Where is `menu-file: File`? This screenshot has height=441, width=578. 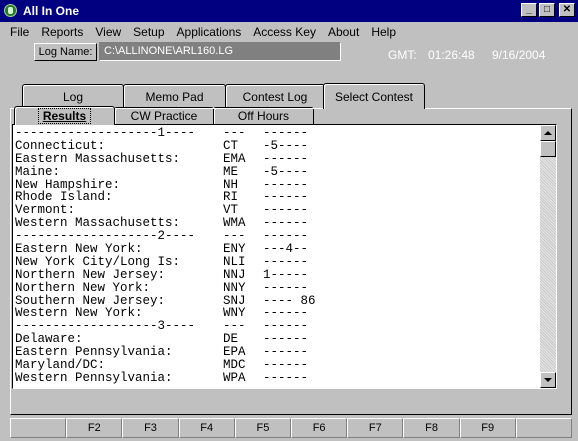
menu-file: File is located at coordinates (19, 32).